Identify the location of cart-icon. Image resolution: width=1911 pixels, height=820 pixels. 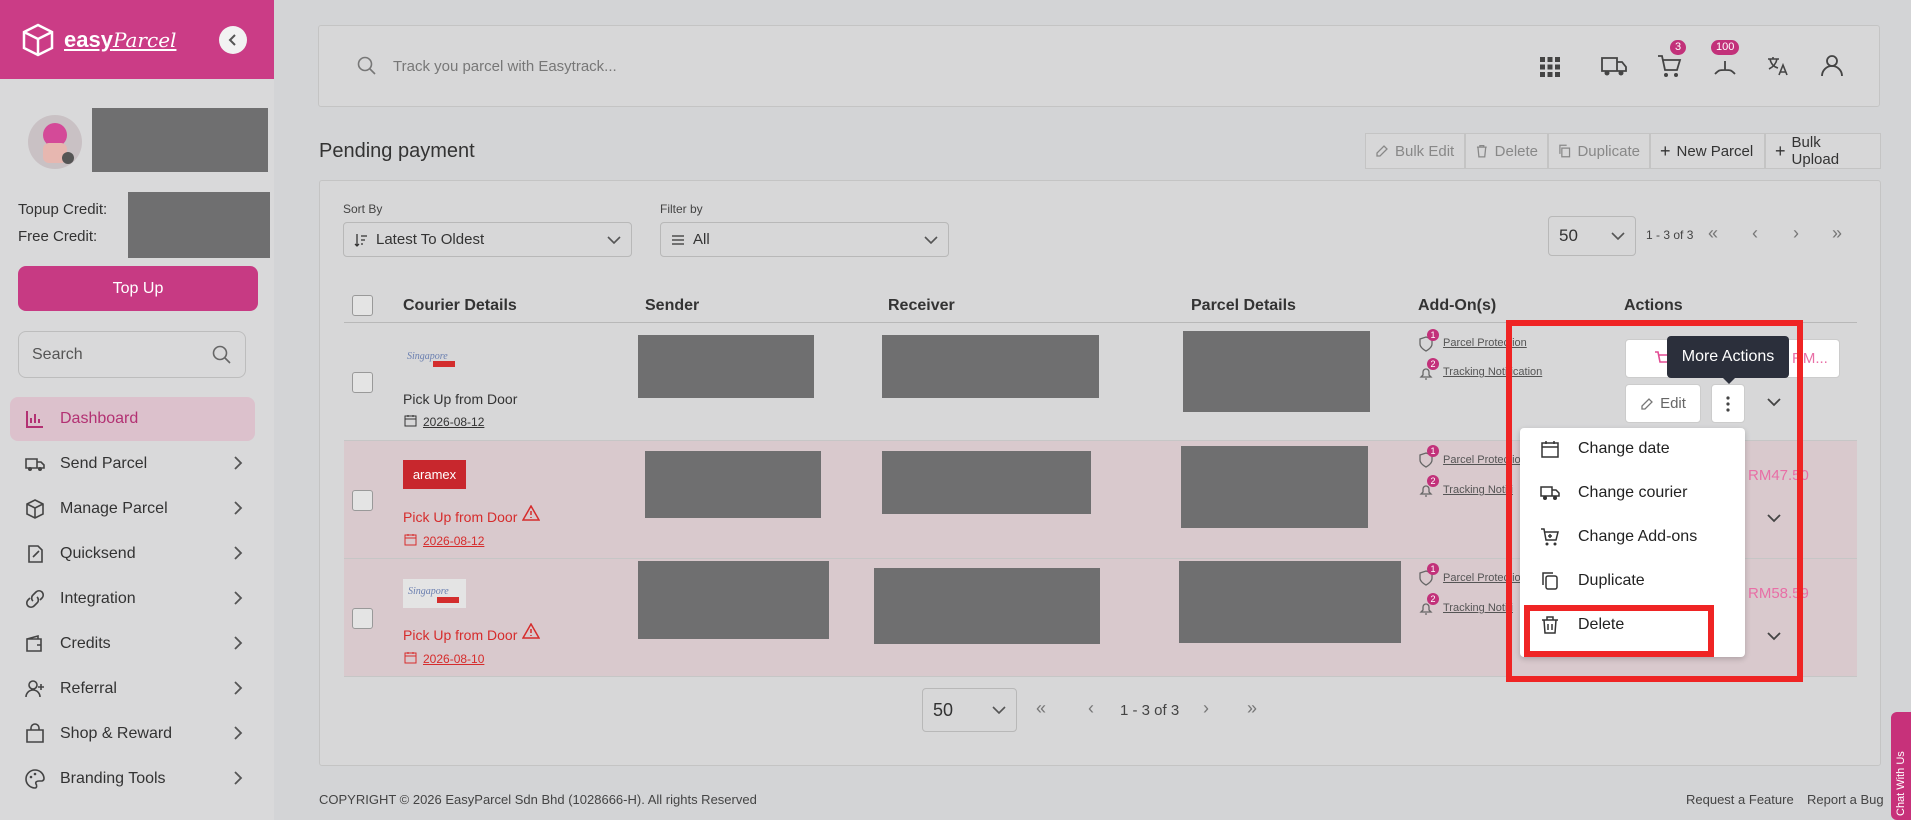
(1670, 66).